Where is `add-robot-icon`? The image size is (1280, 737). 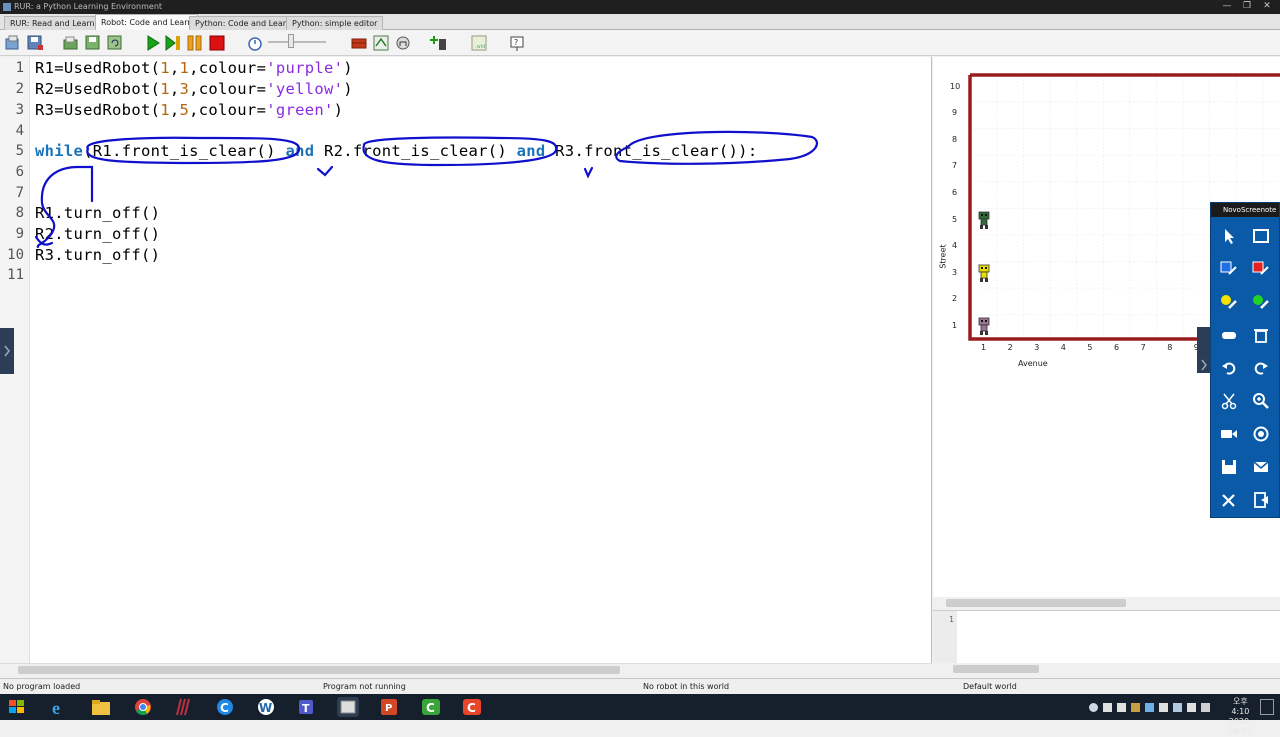 add-robot-icon is located at coordinates (439, 43).